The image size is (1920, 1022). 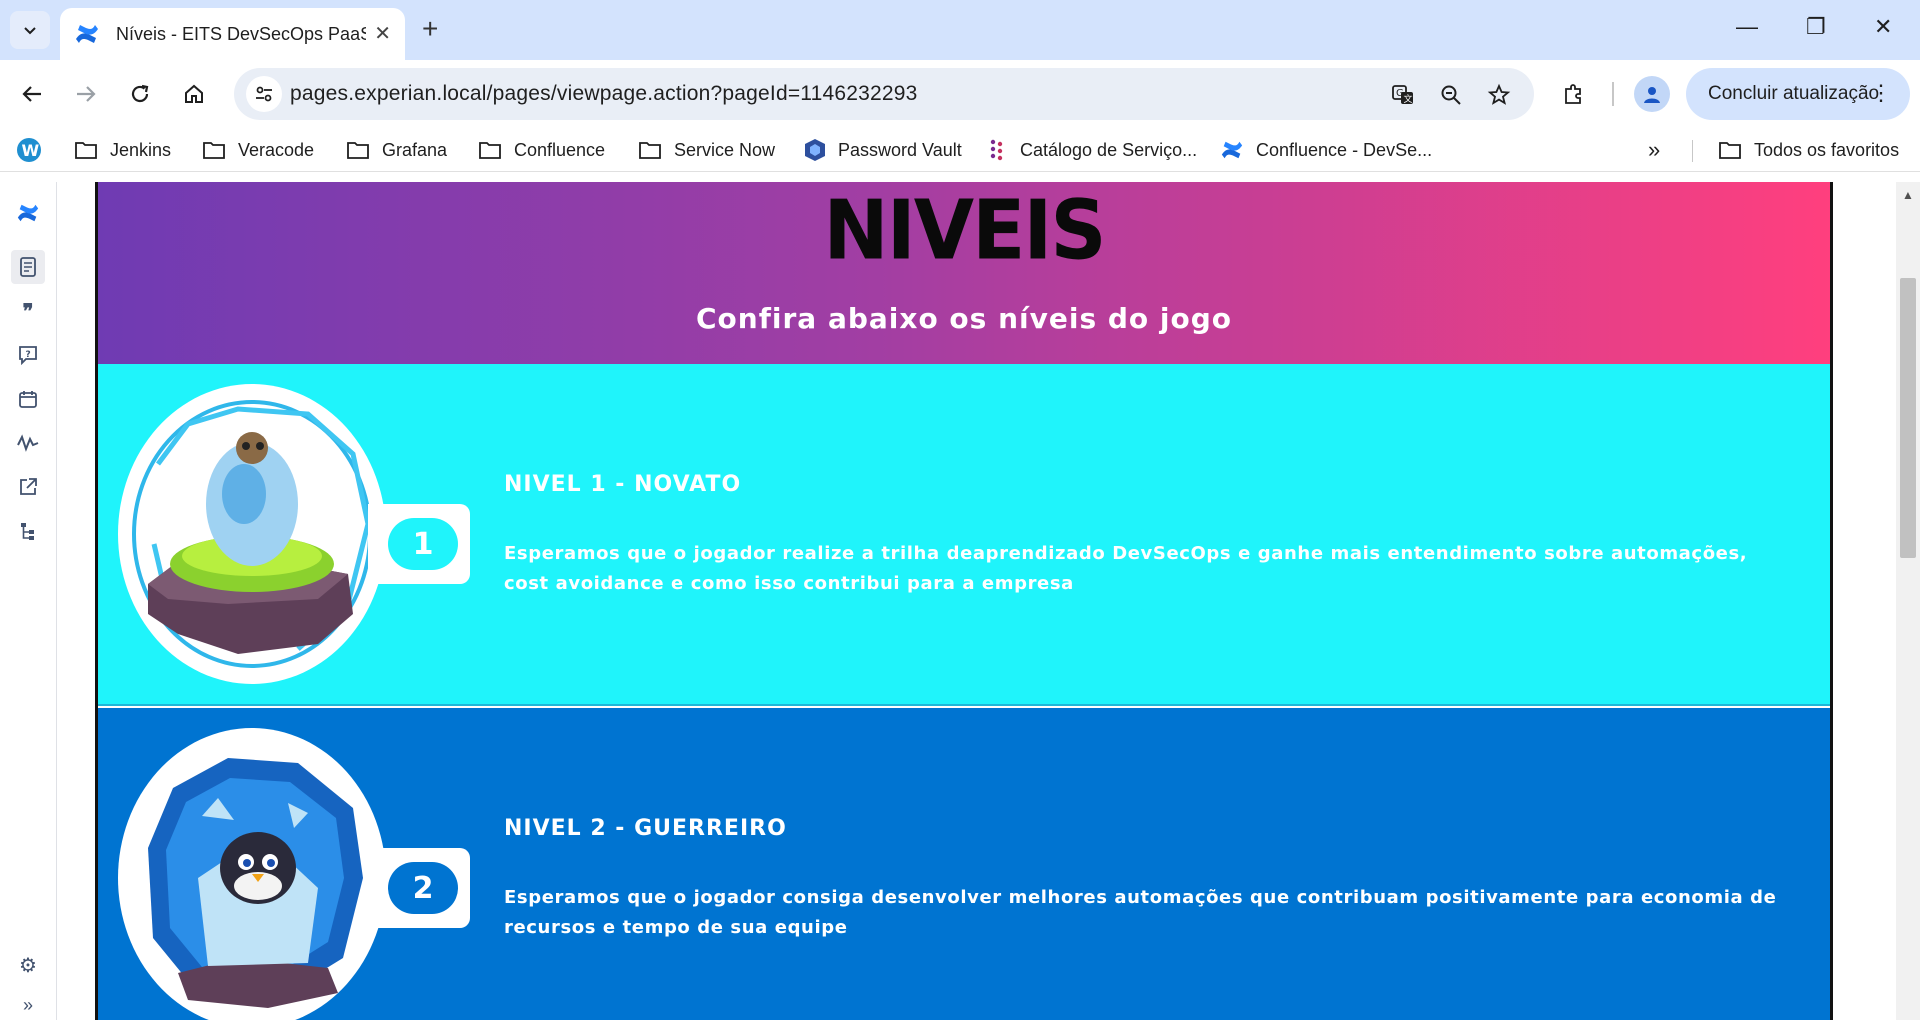 What do you see at coordinates (1908, 195) in the screenshot?
I see `scroll-up-arrow-icon: ▲` at bounding box center [1908, 195].